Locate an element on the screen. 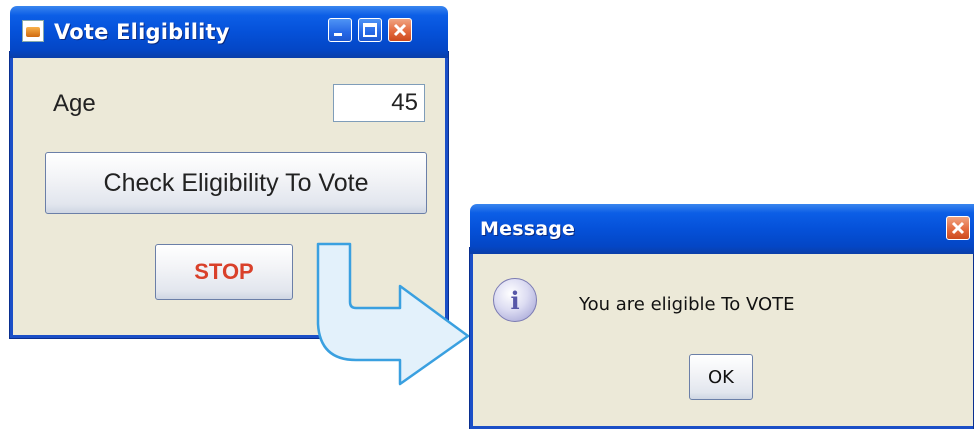 The image size is (974, 429). age-input: 45 is located at coordinates (379, 103).